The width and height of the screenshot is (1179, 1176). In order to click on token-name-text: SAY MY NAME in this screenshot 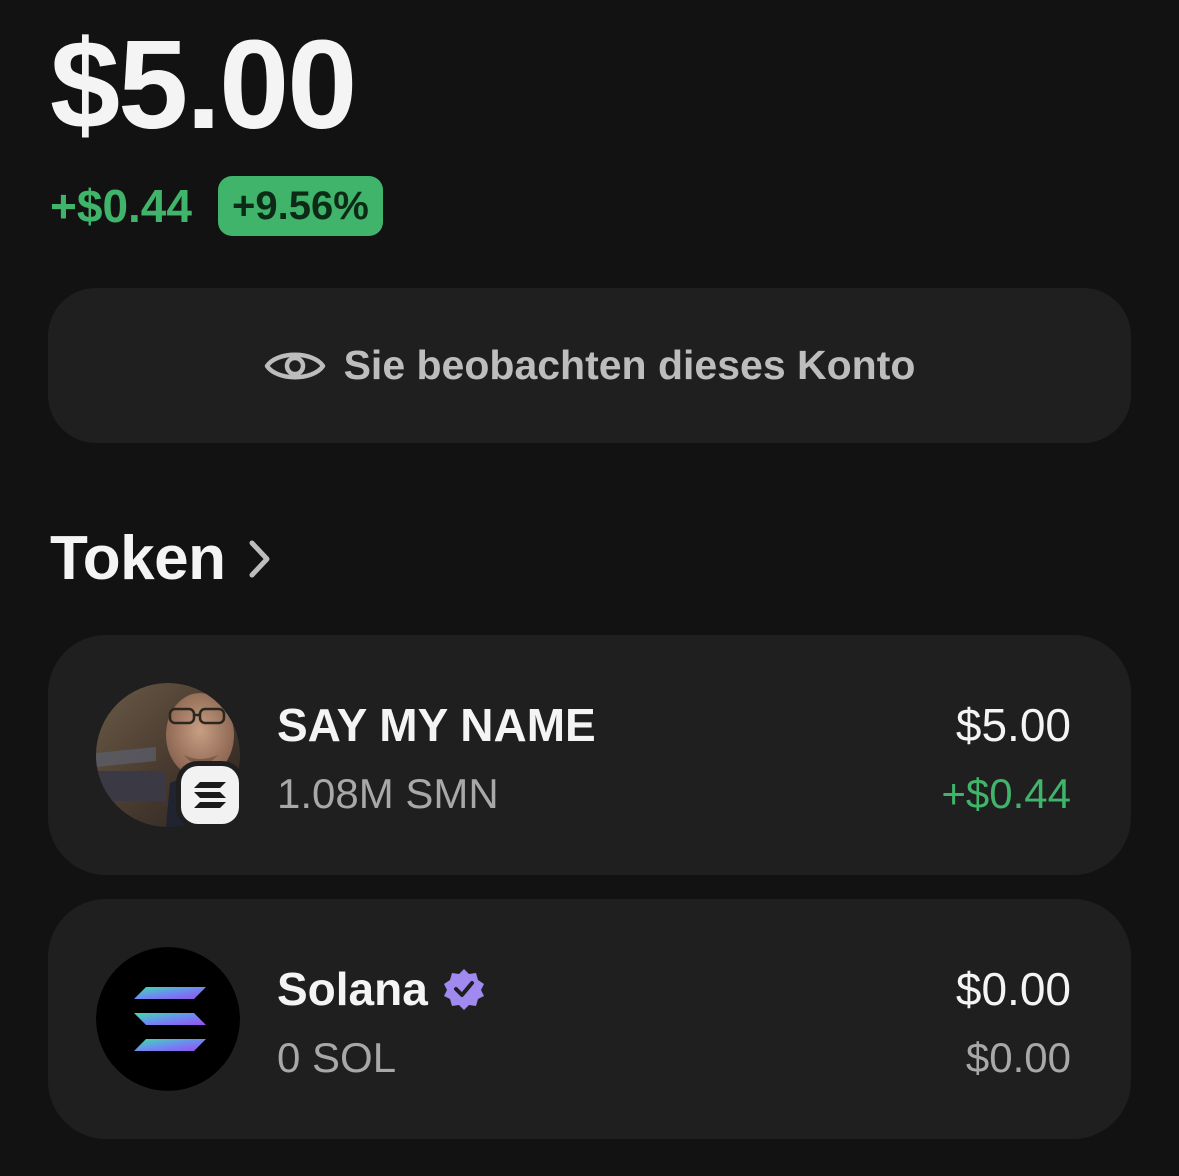, I will do `click(436, 725)`.